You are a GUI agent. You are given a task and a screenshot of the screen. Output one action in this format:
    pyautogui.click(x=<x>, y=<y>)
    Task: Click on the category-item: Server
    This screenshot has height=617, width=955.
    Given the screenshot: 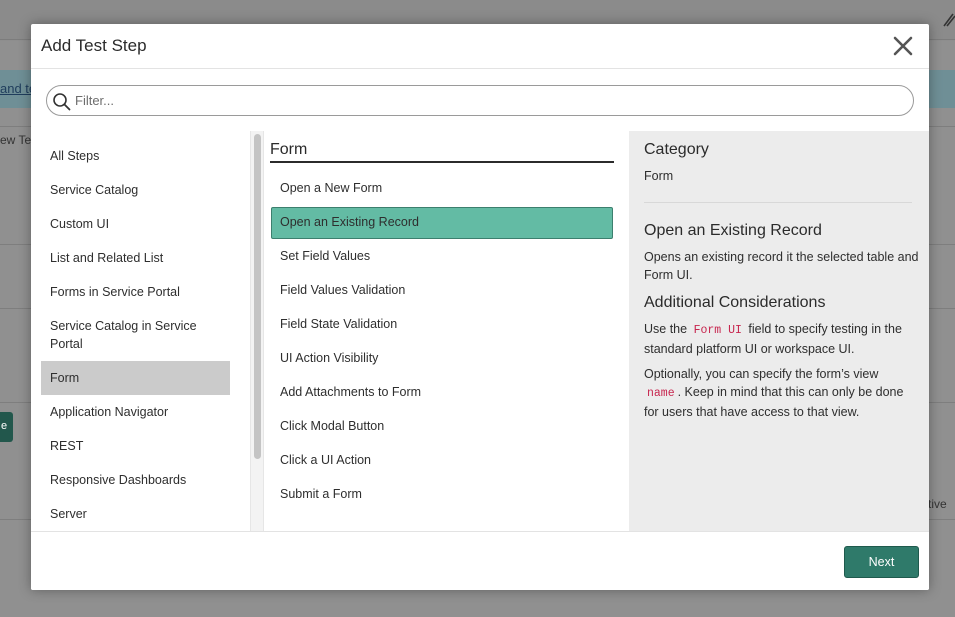 What is the action you would take?
    pyautogui.click(x=135, y=514)
    